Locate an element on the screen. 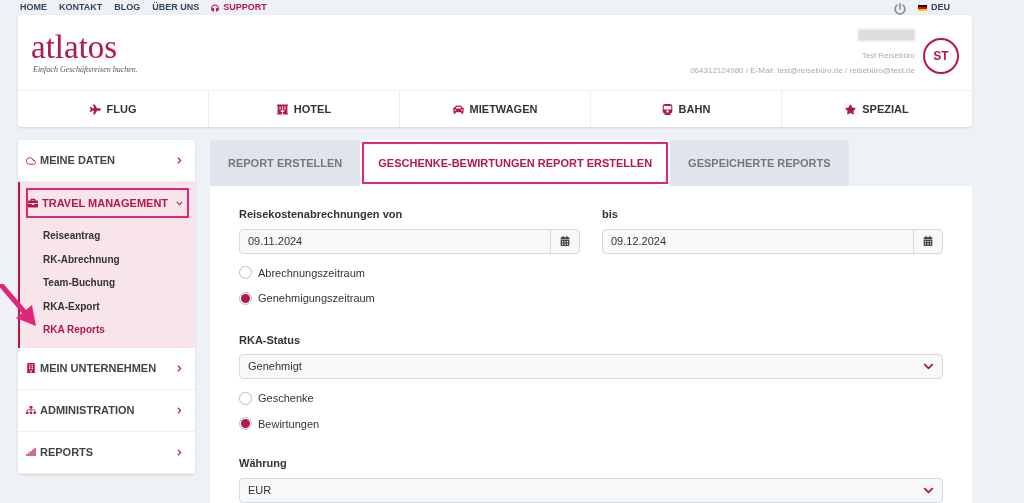 This screenshot has height=503, width=1024. nav-tab: MIETWAGEN is located at coordinates (494, 109).